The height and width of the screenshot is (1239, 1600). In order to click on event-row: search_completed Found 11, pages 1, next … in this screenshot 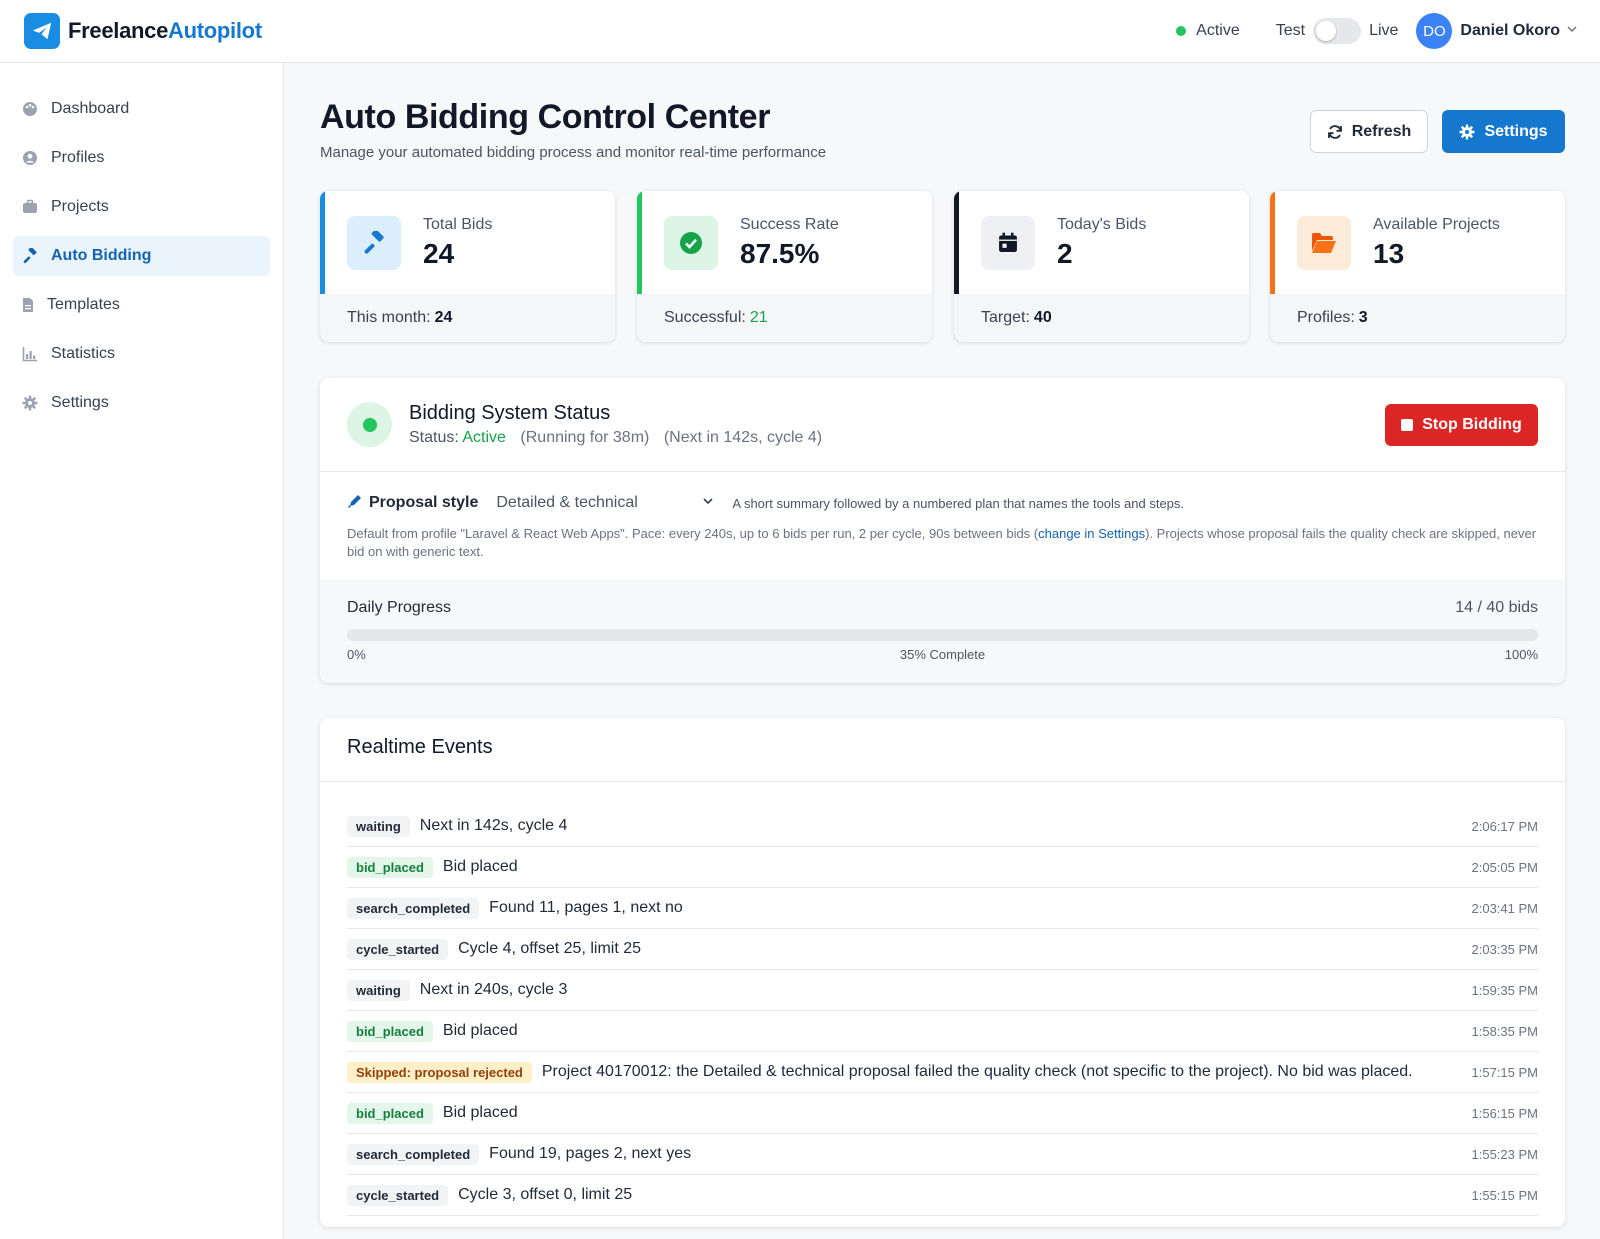, I will do `click(942, 908)`.